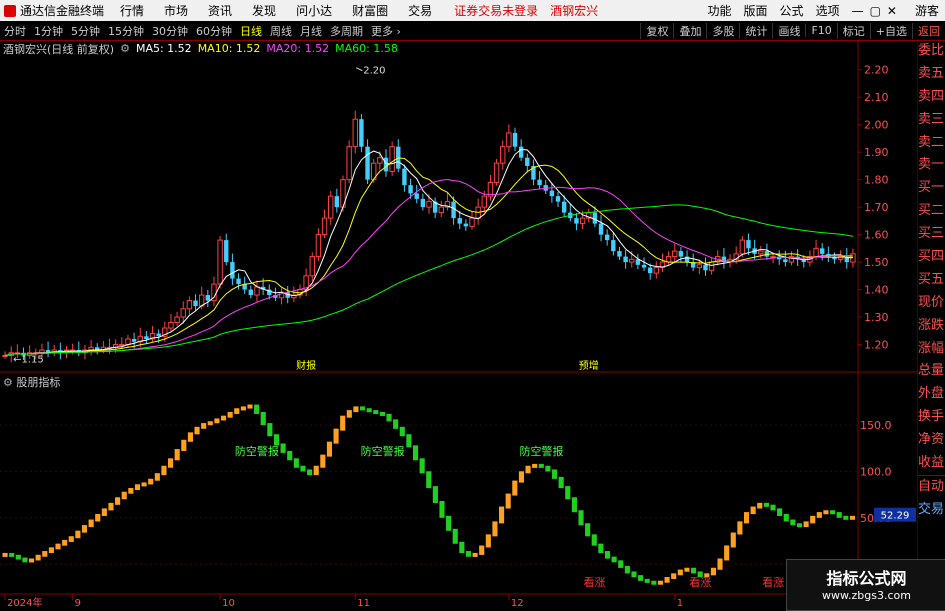 Image resolution: width=945 pixels, height=611 pixels. What do you see at coordinates (931, 257) in the screenshot?
I see `side-item-buy4: 买四` at bounding box center [931, 257].